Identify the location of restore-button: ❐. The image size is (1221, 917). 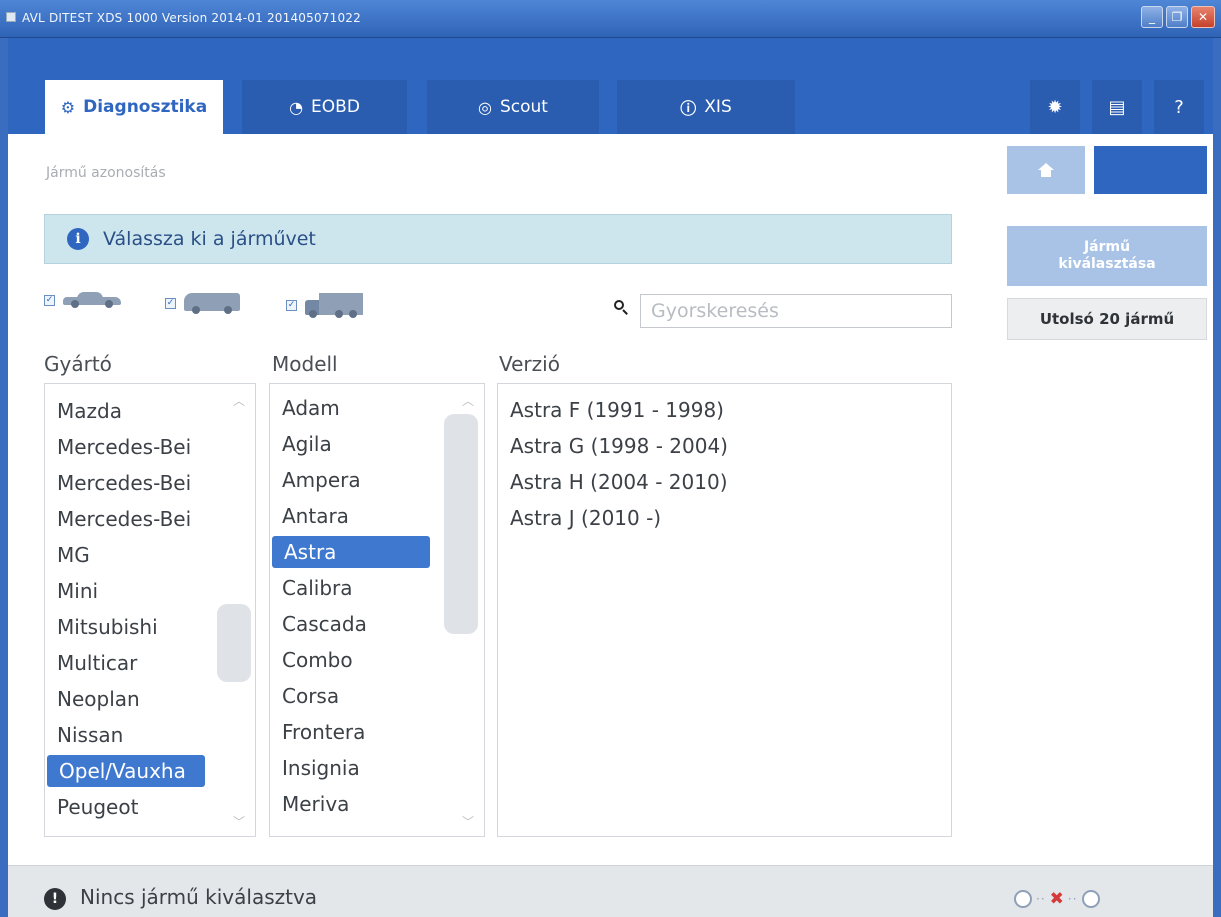
(1177, 17).